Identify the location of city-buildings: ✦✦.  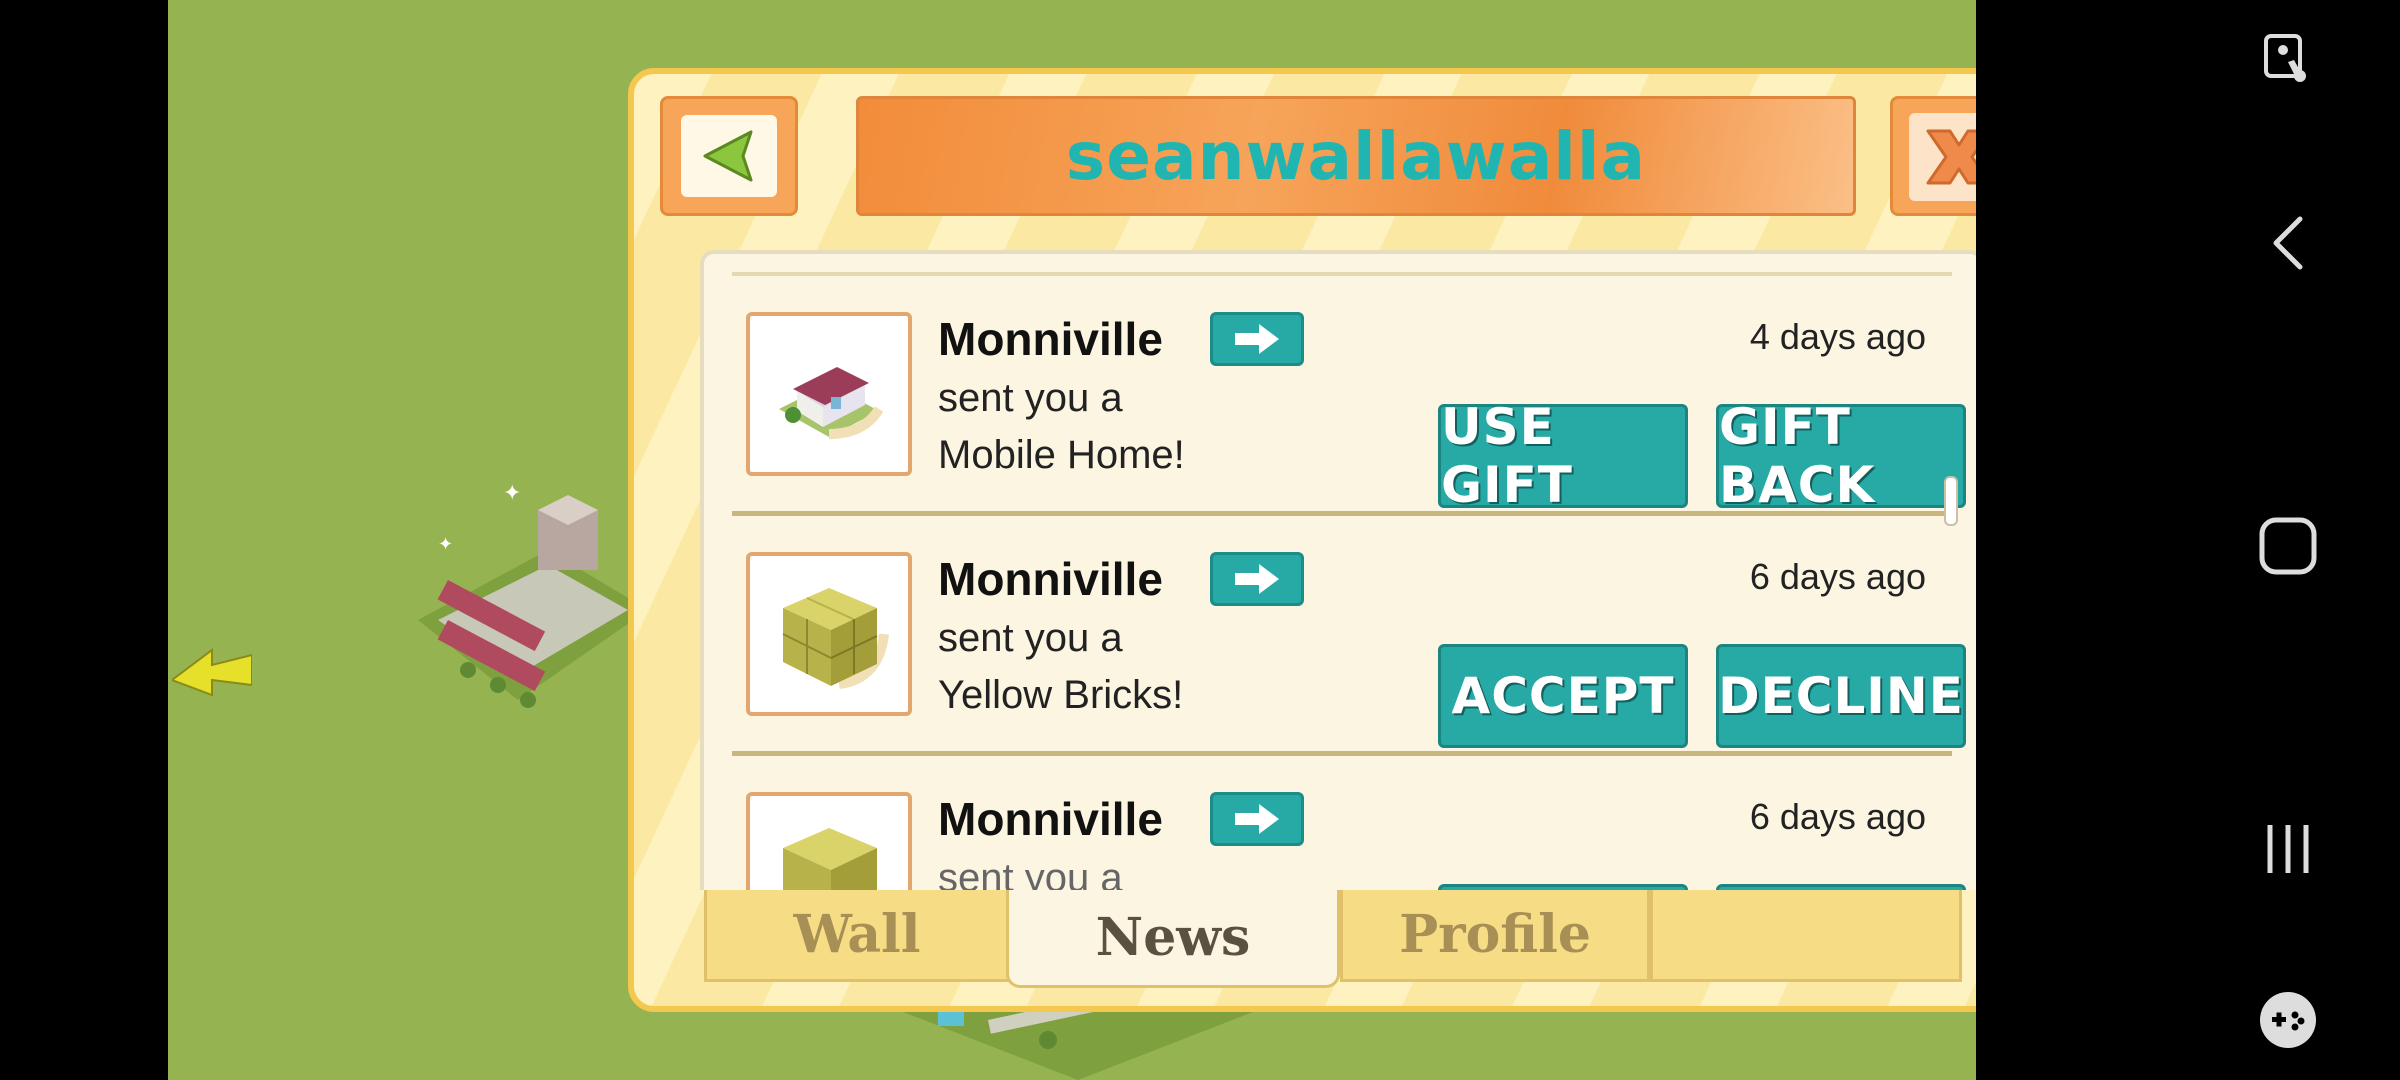
(533, 594).